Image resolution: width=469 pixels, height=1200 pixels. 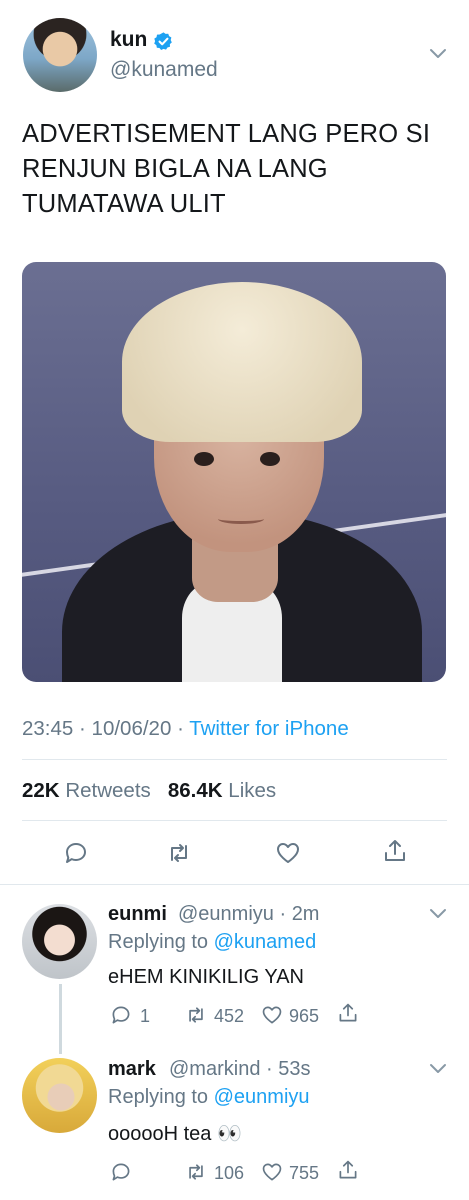 What do you see at coordinates (48, 728) in the screenshot?
I see `tweet-time: 23:45` at bounding box center [48, 728].